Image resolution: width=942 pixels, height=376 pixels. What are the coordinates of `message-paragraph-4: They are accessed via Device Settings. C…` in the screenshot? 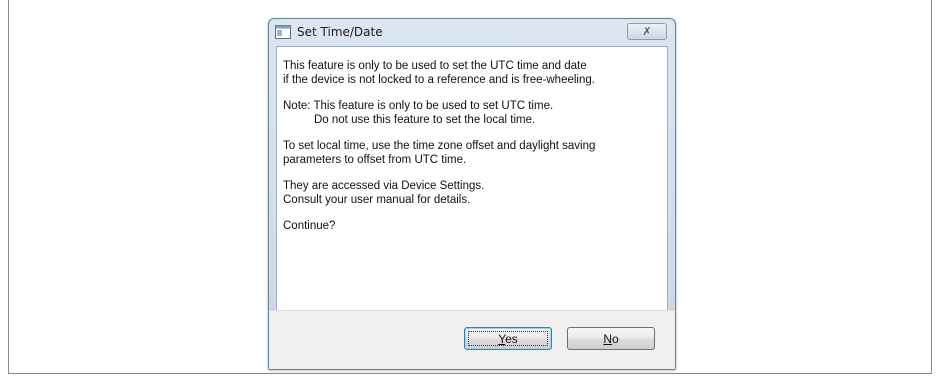 It's located at (468, 193).